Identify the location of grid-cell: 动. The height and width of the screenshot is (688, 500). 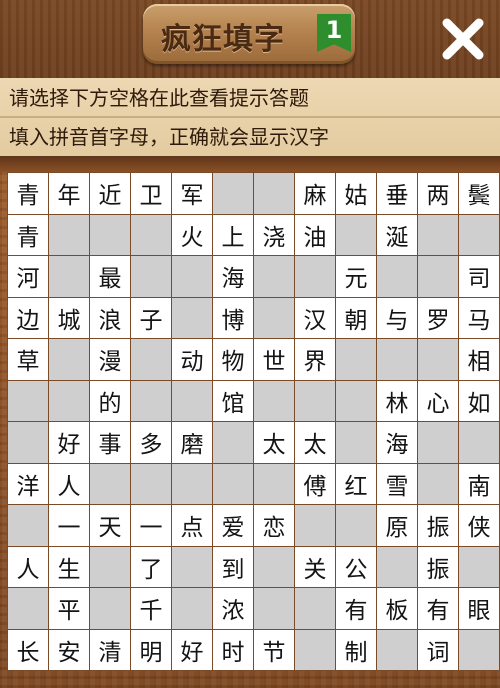
(192, 359).